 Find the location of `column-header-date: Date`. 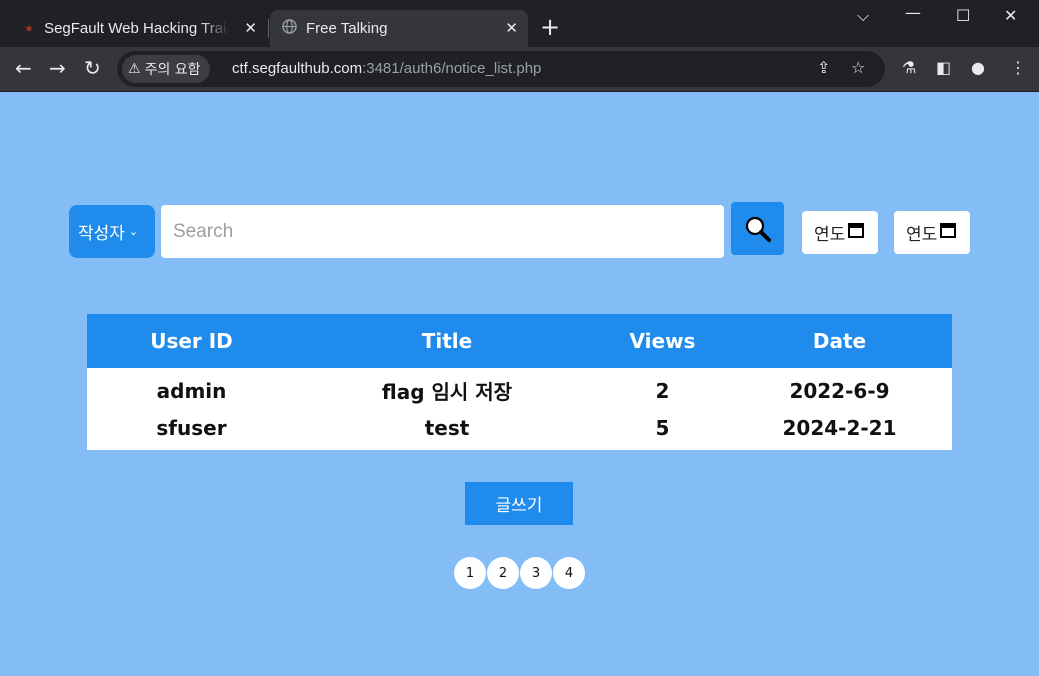

column-header-date: Date is located at coordinates (839, 341).